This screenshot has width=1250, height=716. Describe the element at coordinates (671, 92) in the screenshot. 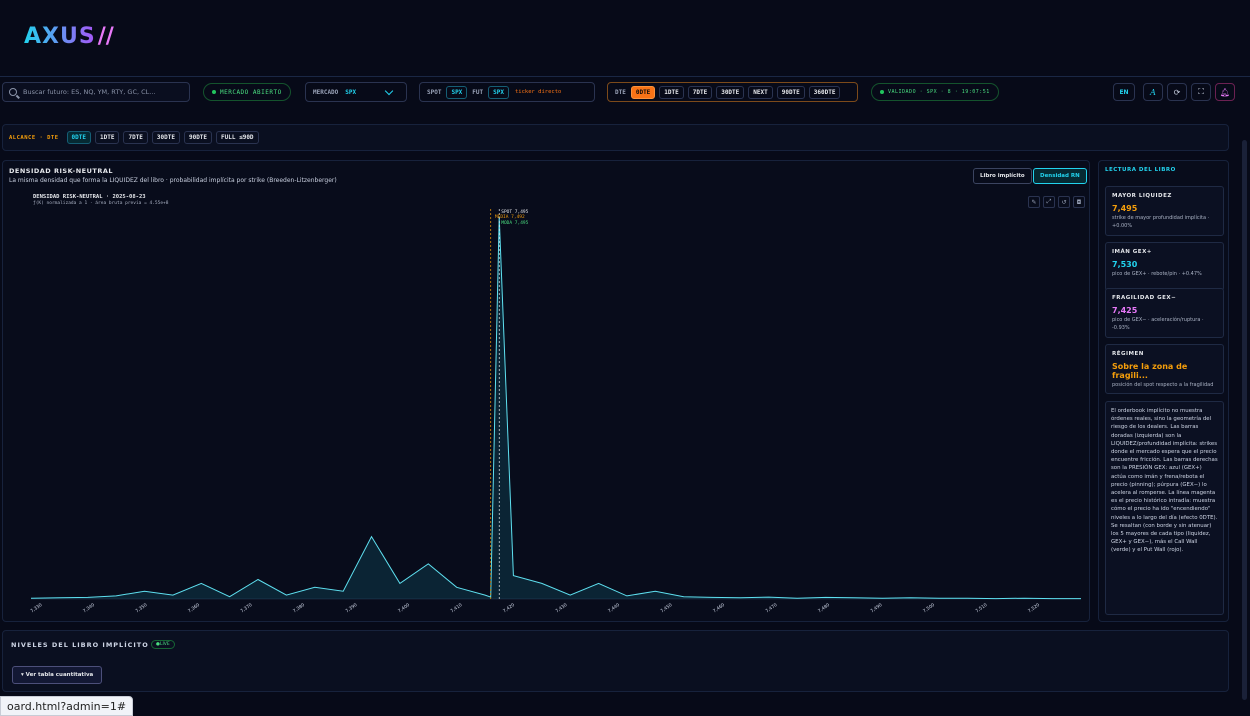

I see `dte-1dte-button: 1DTE` at that location.